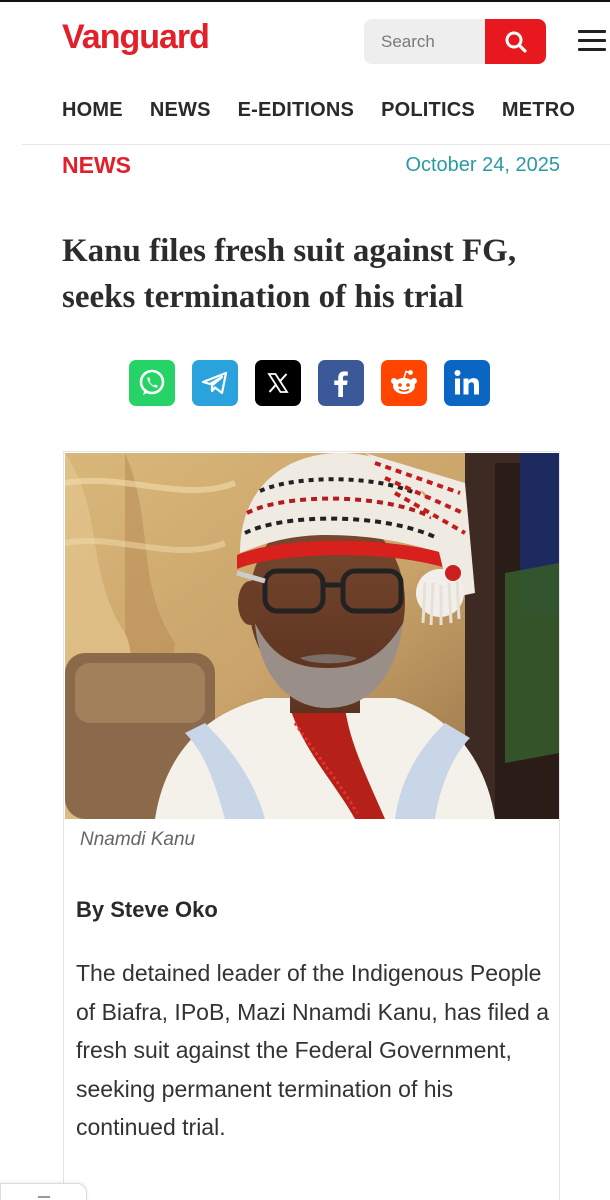  Describe the element at coordinates (136, 37) in the screenshot. I see `site-logo: Vanguard` at that location.